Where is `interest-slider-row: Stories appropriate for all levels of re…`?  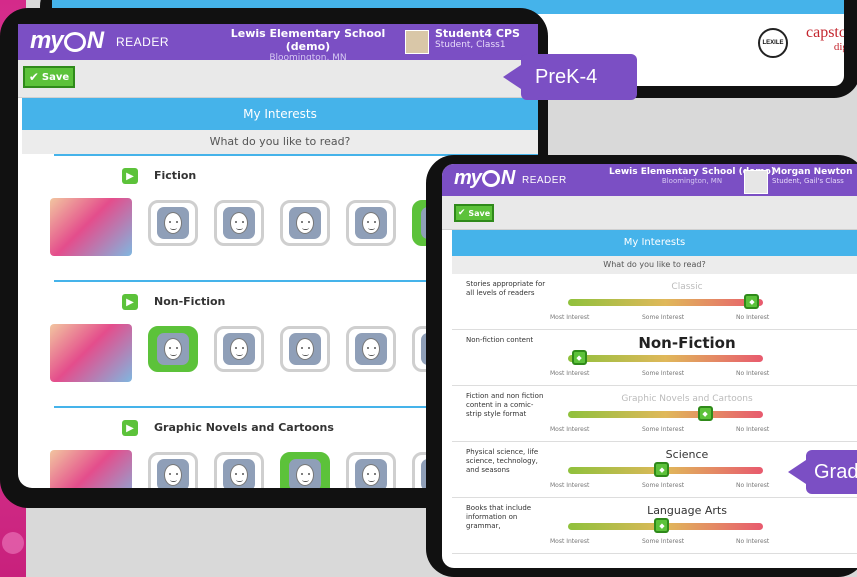
interest-slider-row: Stories appropriate for all levels of re… is located at coordinates (654, 302).